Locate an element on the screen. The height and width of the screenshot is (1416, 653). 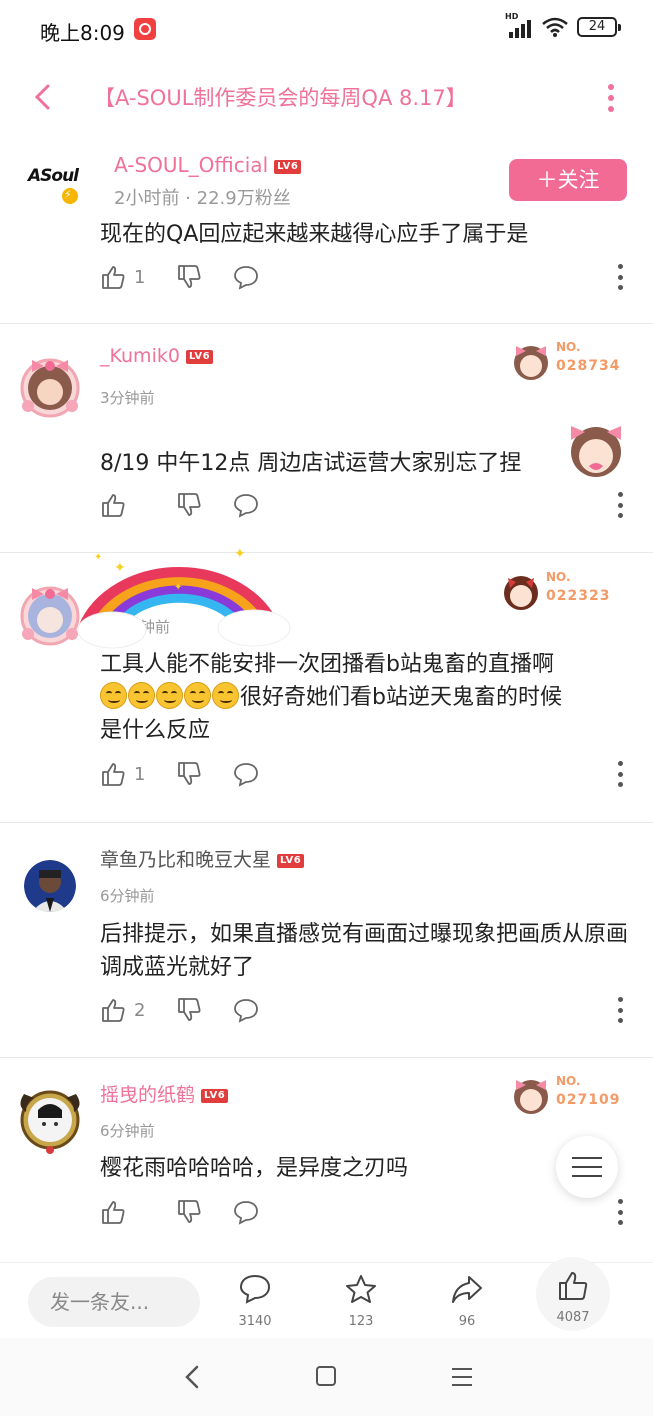
back-arrow-icon is located at coordinates (44, 97).